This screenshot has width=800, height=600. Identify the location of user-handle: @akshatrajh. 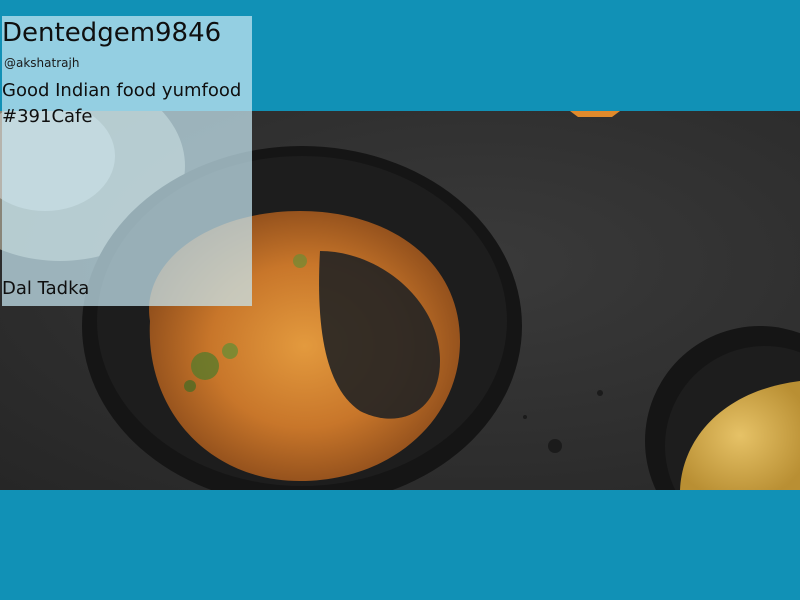
(41, 63).